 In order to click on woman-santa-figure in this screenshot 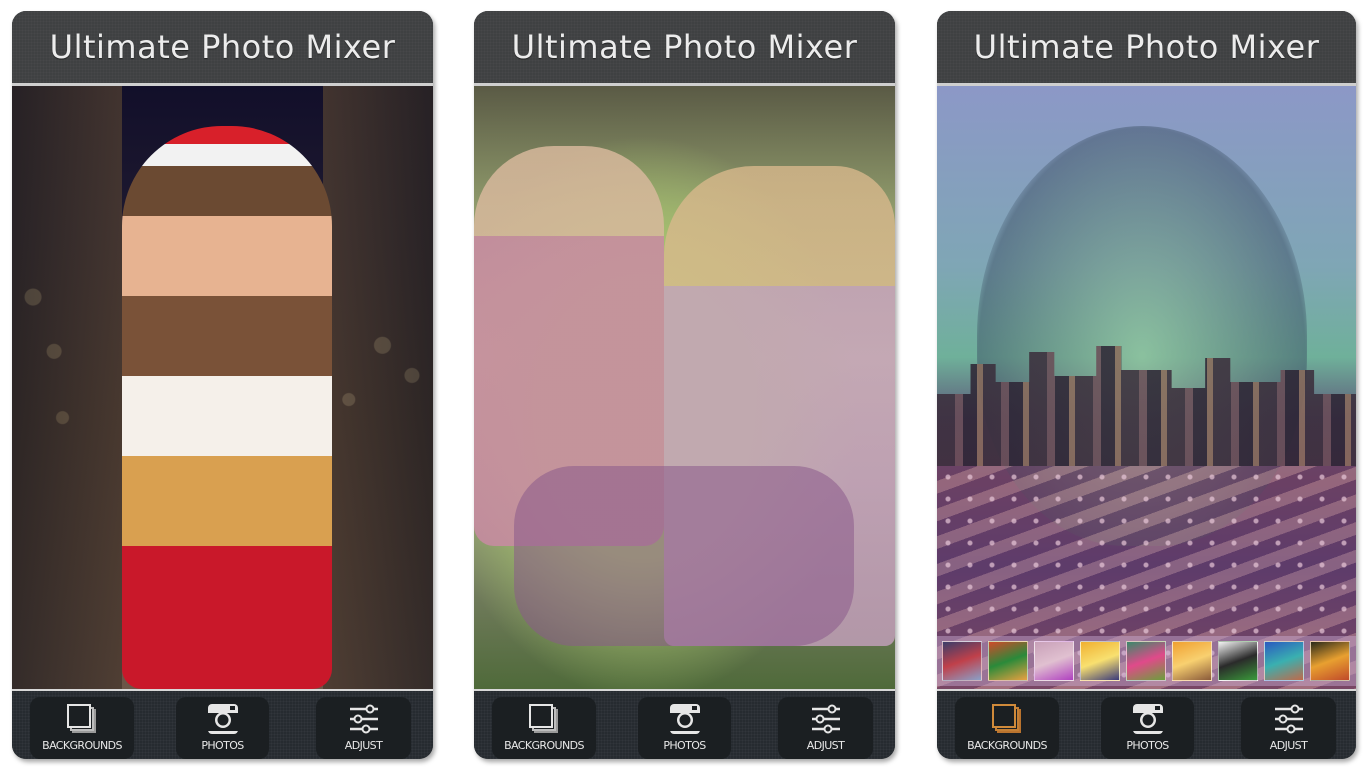, I will do `click(227, 407)`.